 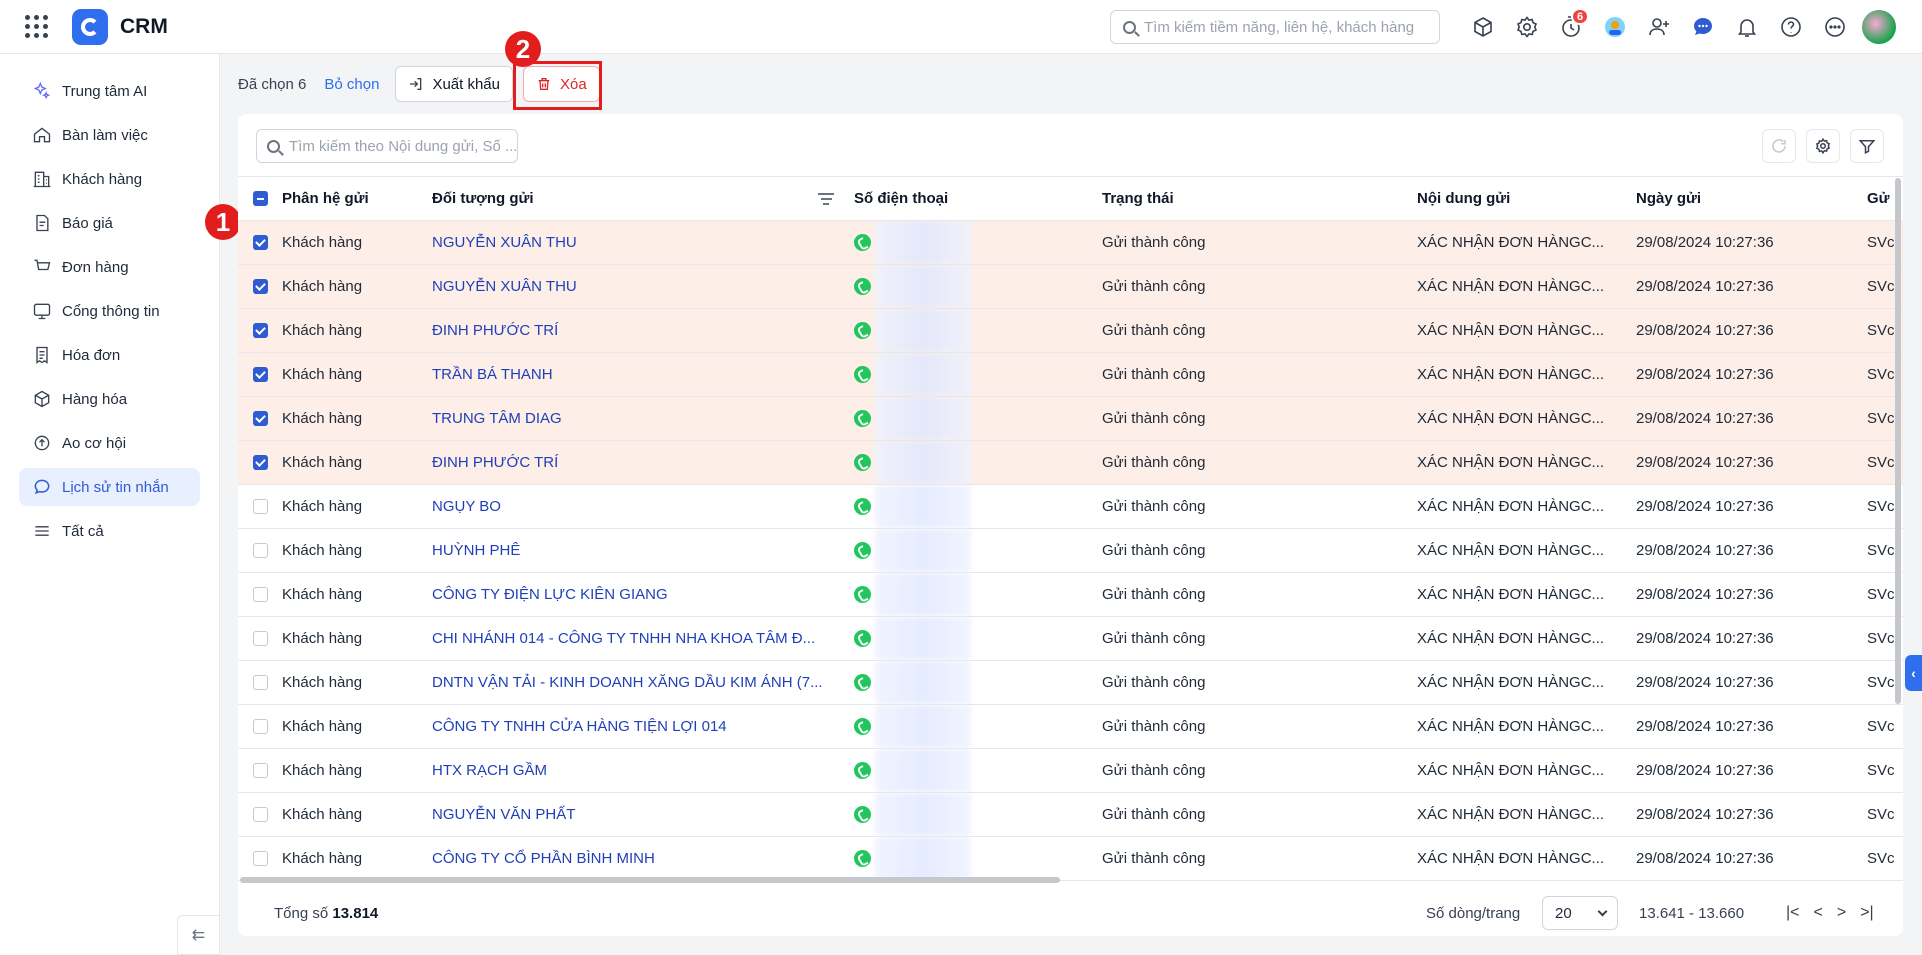 I want to click on target-link: HTX RẠCH GẦM, so click(x=489, y=770).